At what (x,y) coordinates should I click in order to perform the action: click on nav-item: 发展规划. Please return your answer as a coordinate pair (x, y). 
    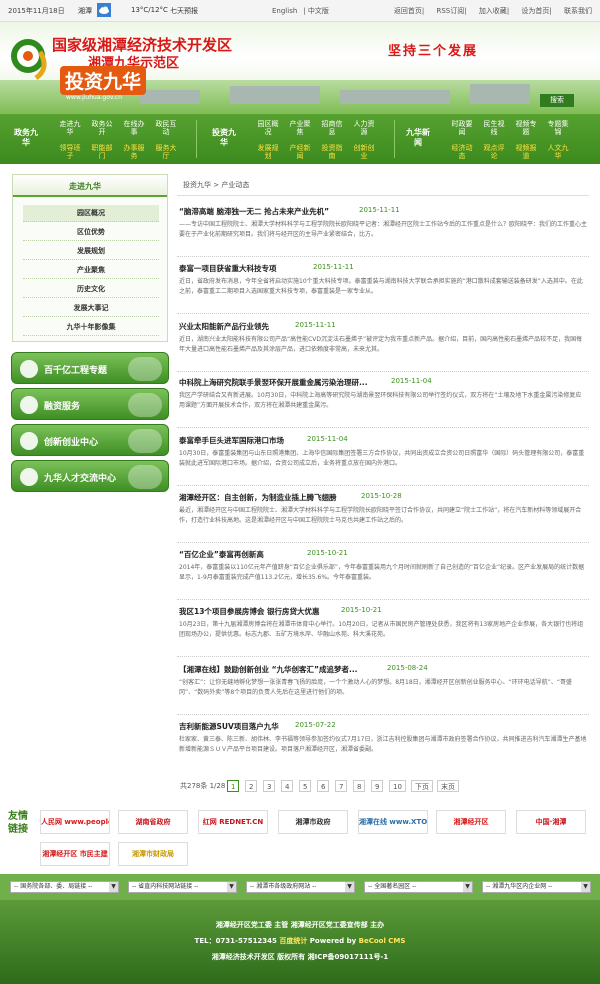
    Looking at the image, I should click on (268, 152).